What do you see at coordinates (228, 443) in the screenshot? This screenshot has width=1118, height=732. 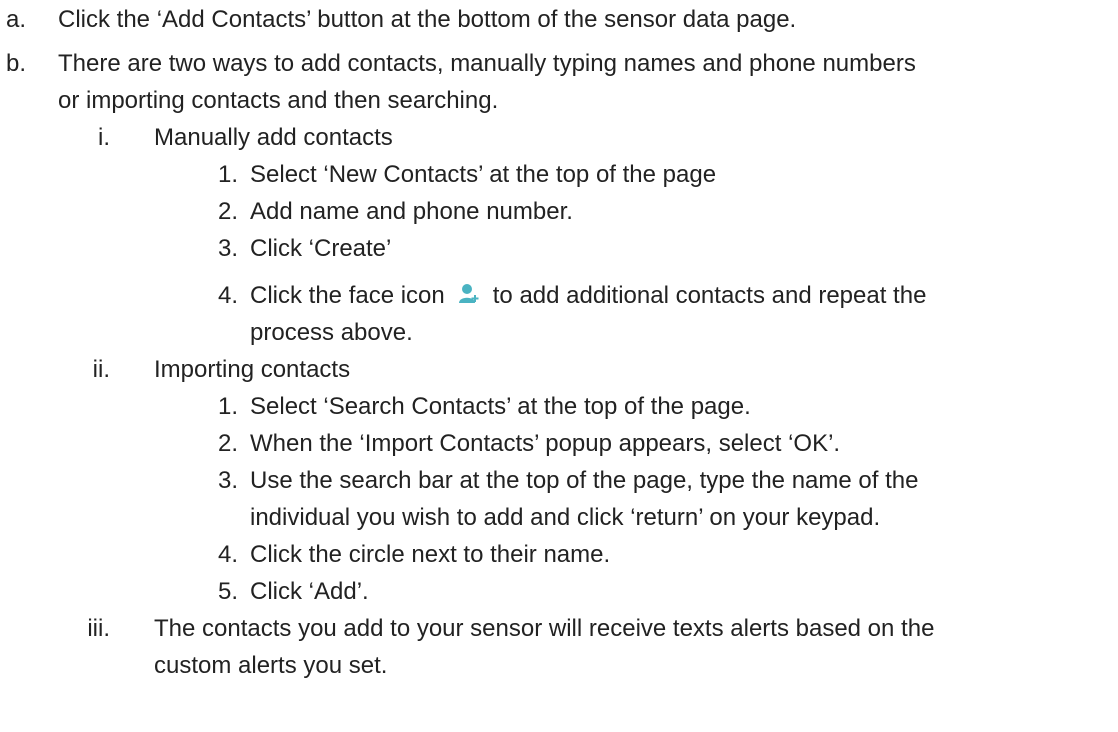 I see `list-marker-ii-2: 2.` at bounding box center [228, 443].